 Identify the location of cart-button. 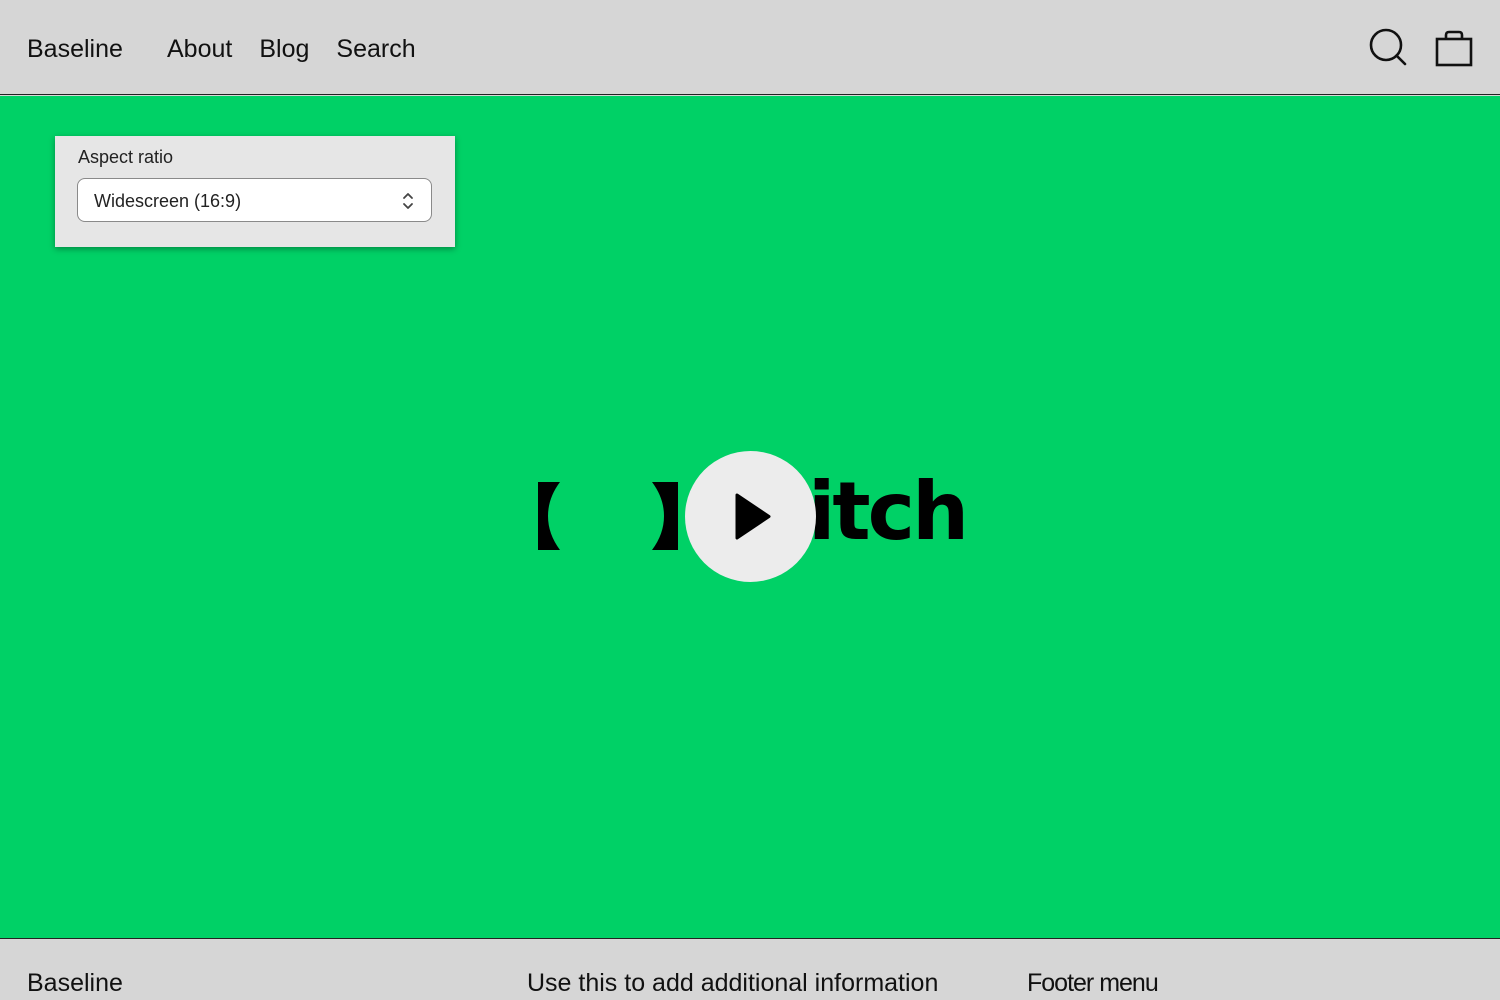
(1454, 48).